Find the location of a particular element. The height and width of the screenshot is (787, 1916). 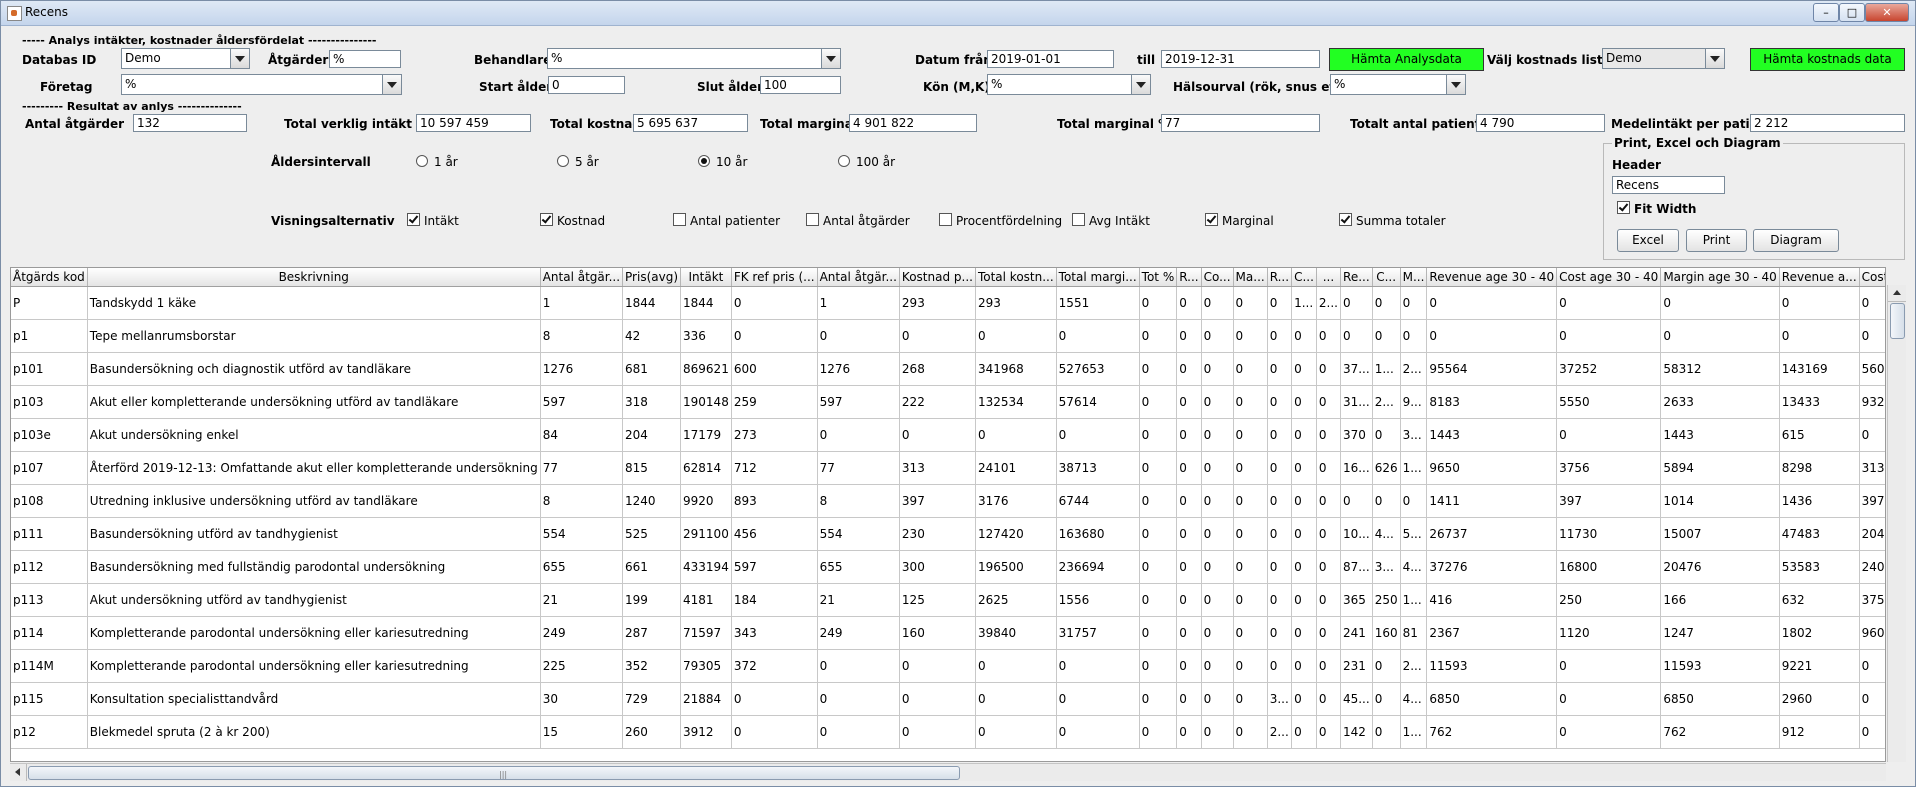

start-alder-input: 0 is located at coordinates (586, 85).